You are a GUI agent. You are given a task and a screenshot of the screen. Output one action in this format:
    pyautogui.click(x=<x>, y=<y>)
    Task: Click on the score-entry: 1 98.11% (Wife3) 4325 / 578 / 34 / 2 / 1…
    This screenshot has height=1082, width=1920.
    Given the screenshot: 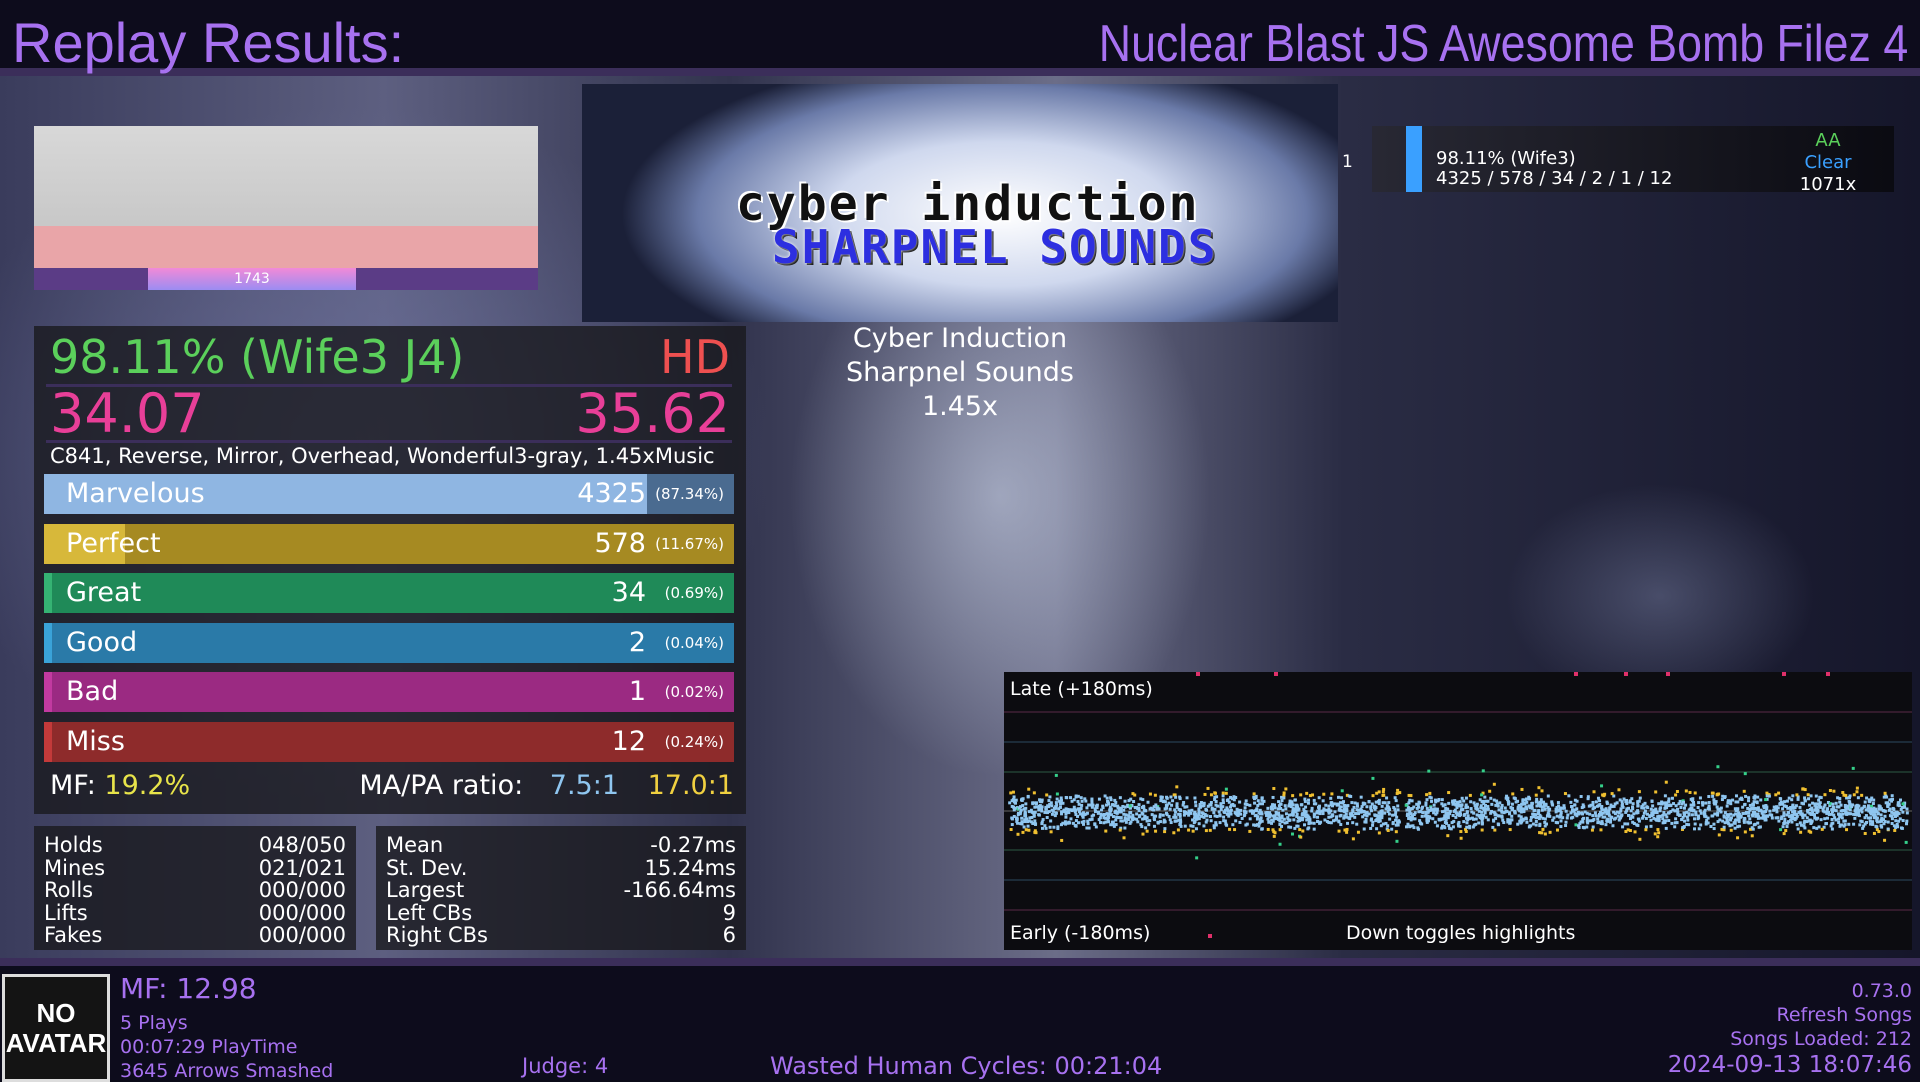 What is the action you would take?
    pyautogui.click(x=1618, y=160)
    